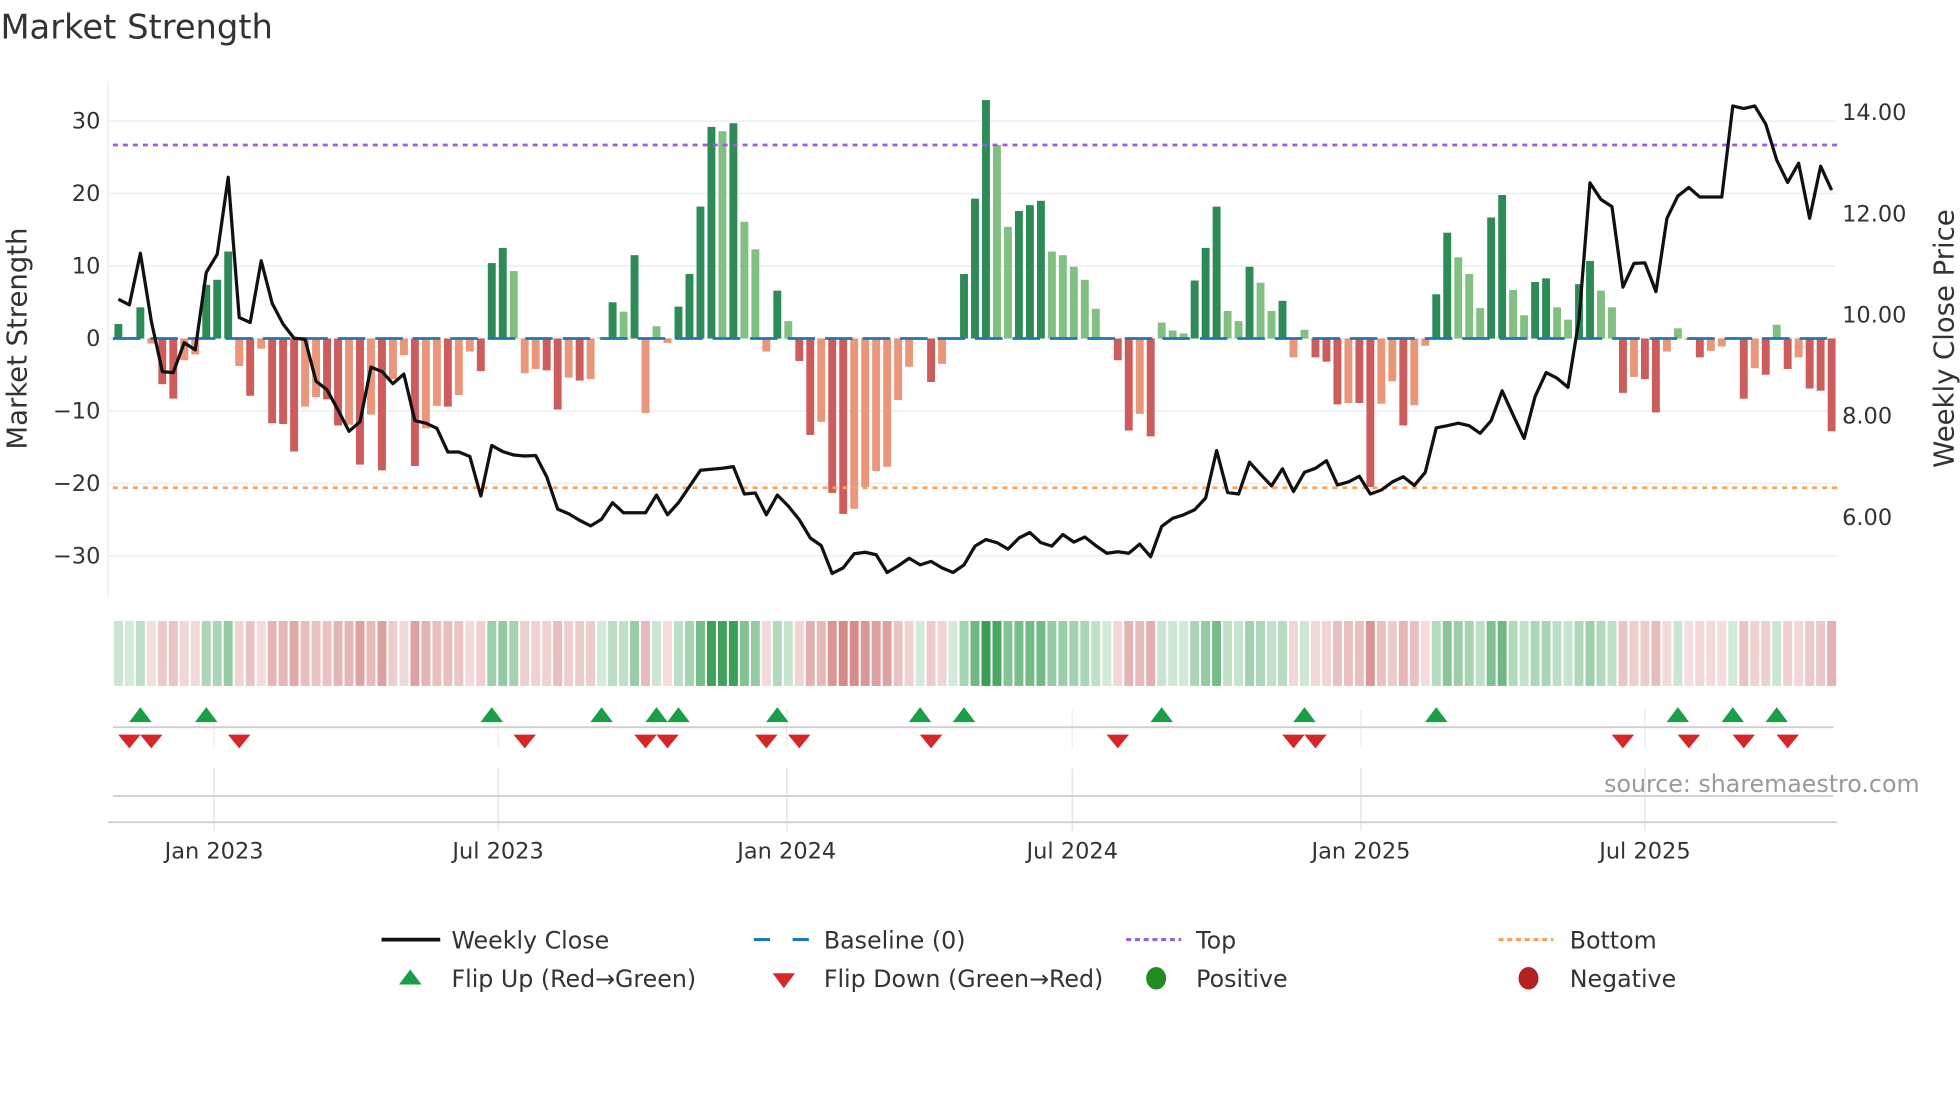 The height and width of the screenshot is (1102, 1960). Describe the element at coordinates (547, 979) in the screenshot. I see `legend-item-flip-up: Flip Up (Red→Green)` at that location.